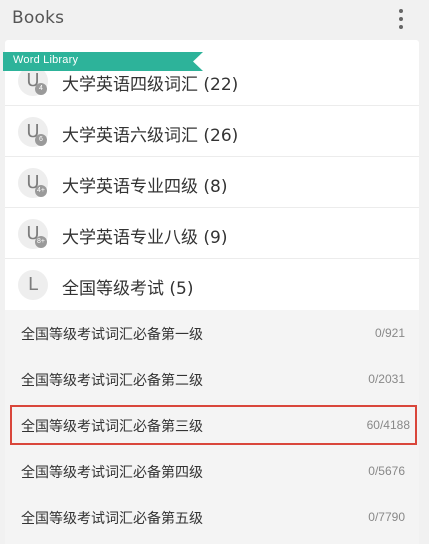 This screenshot has height=544, width=429. I want to click on library-label: 大学英语四级词汇 (22), so click(150, 85).